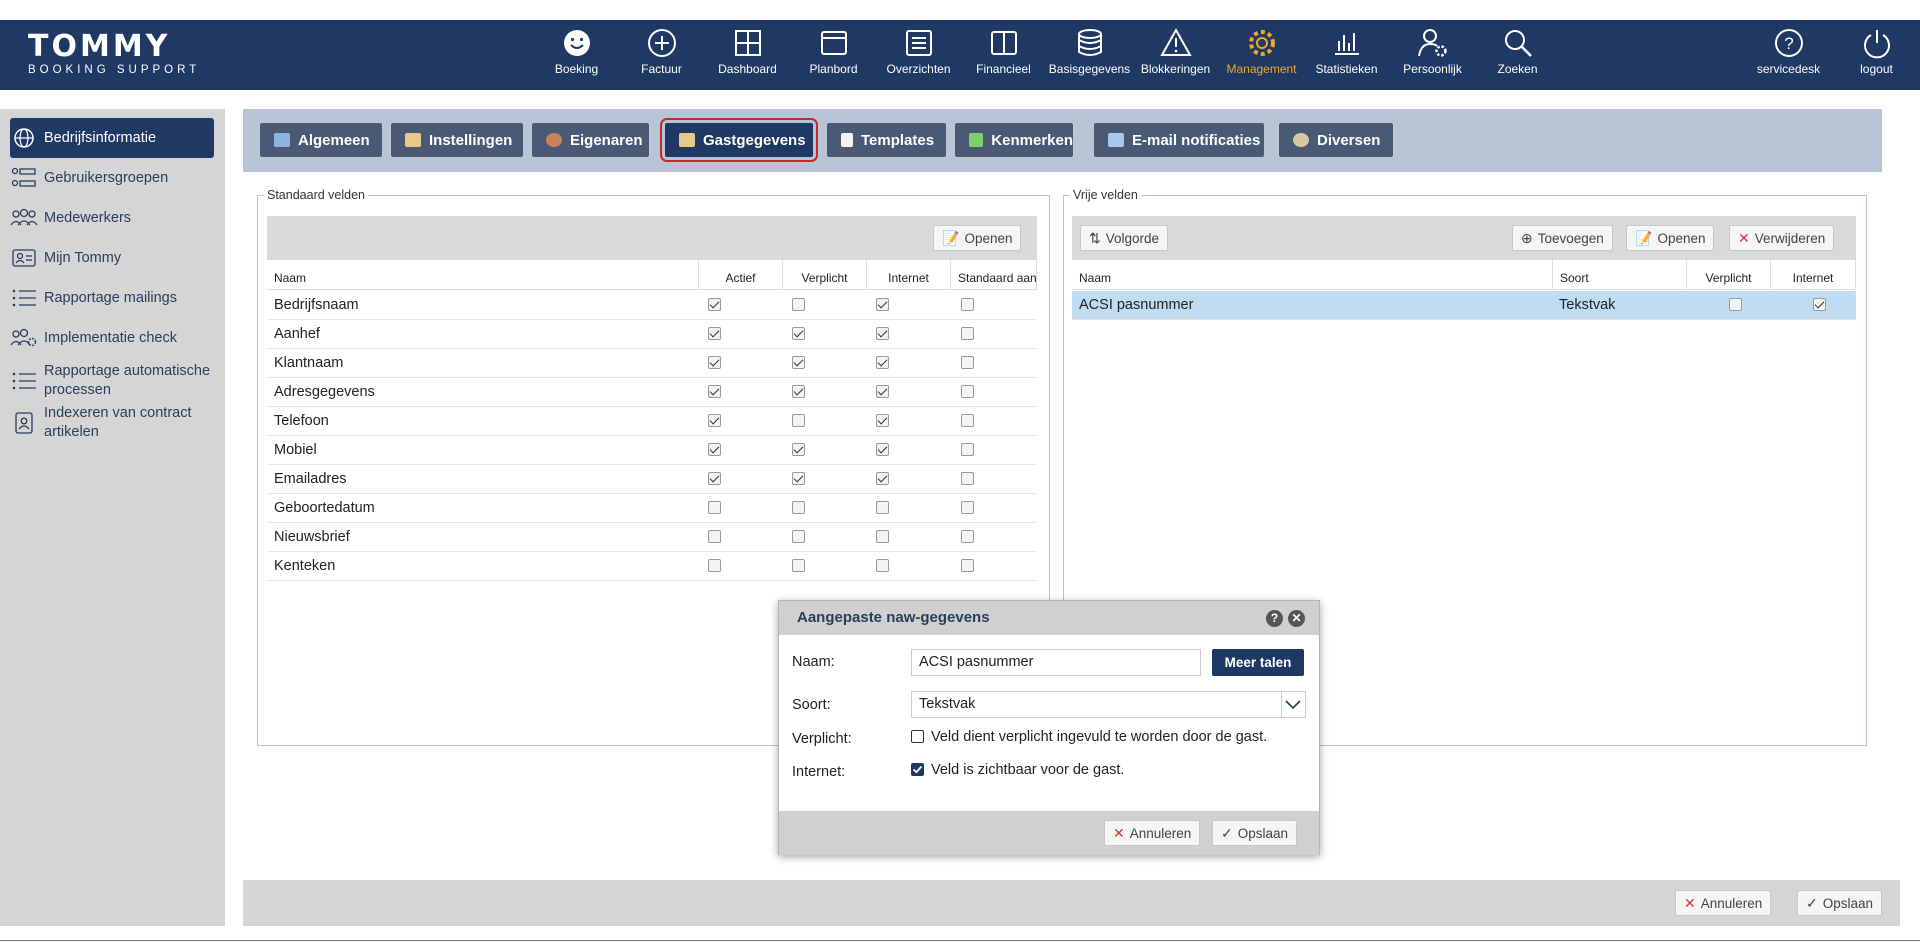  Describe the element at coordinates (1296, 618) in the screenshot. I see `close-icon: ✕` at that location.